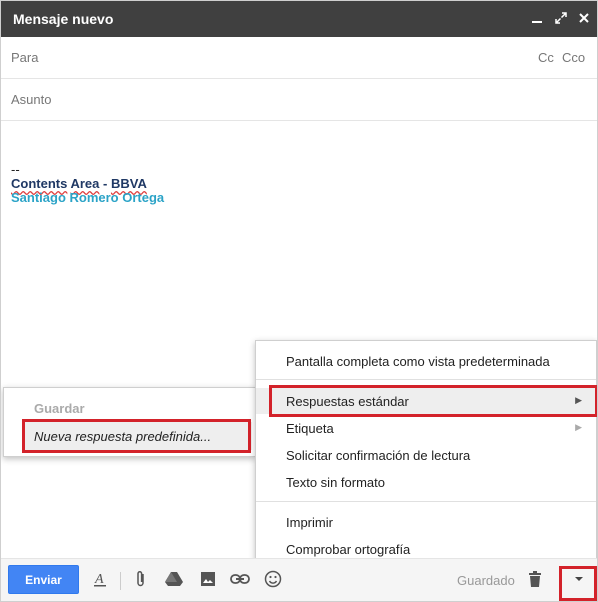 This screenshot has width=598, height=602. What do you see at coordinates (426, 522) in the screenshot?
I see `menu-item-print: Imprimir` at bounding box center [426, 522].